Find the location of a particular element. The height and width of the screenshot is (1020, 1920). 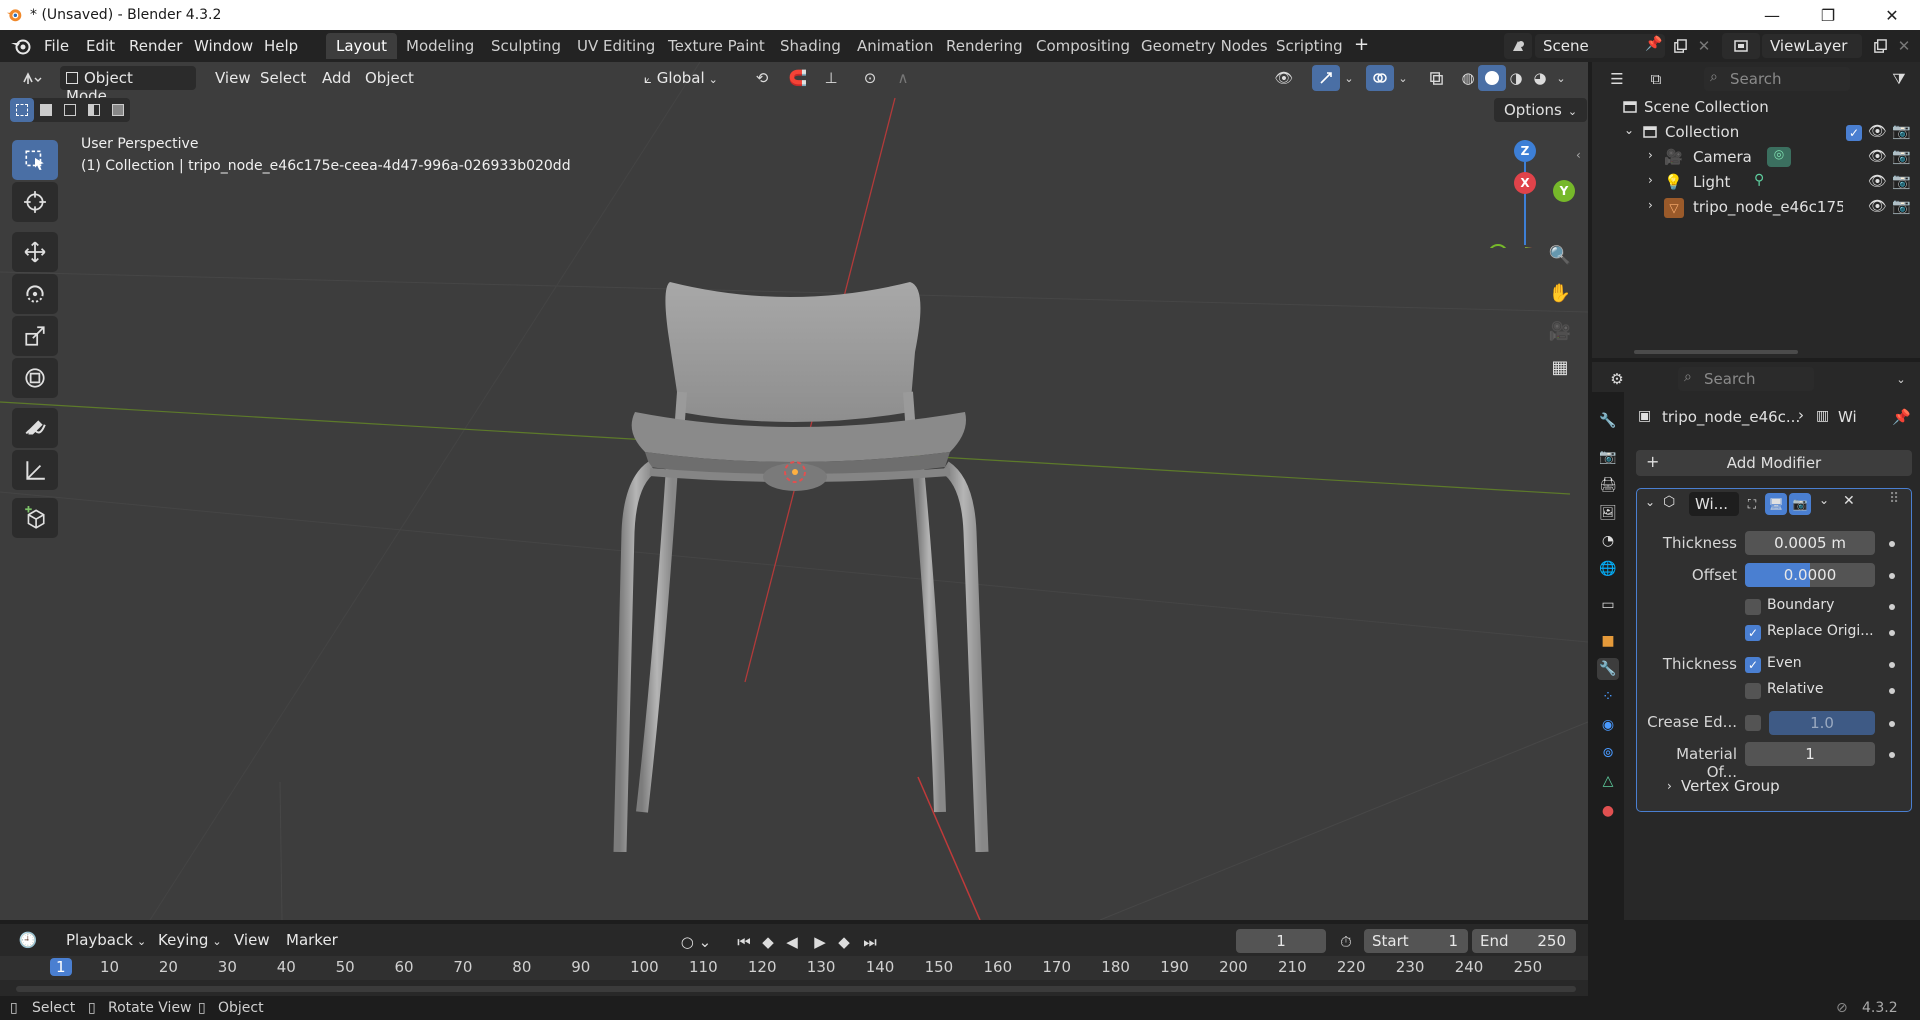

scene-selector-icon is located at coordinates (1518, 46).